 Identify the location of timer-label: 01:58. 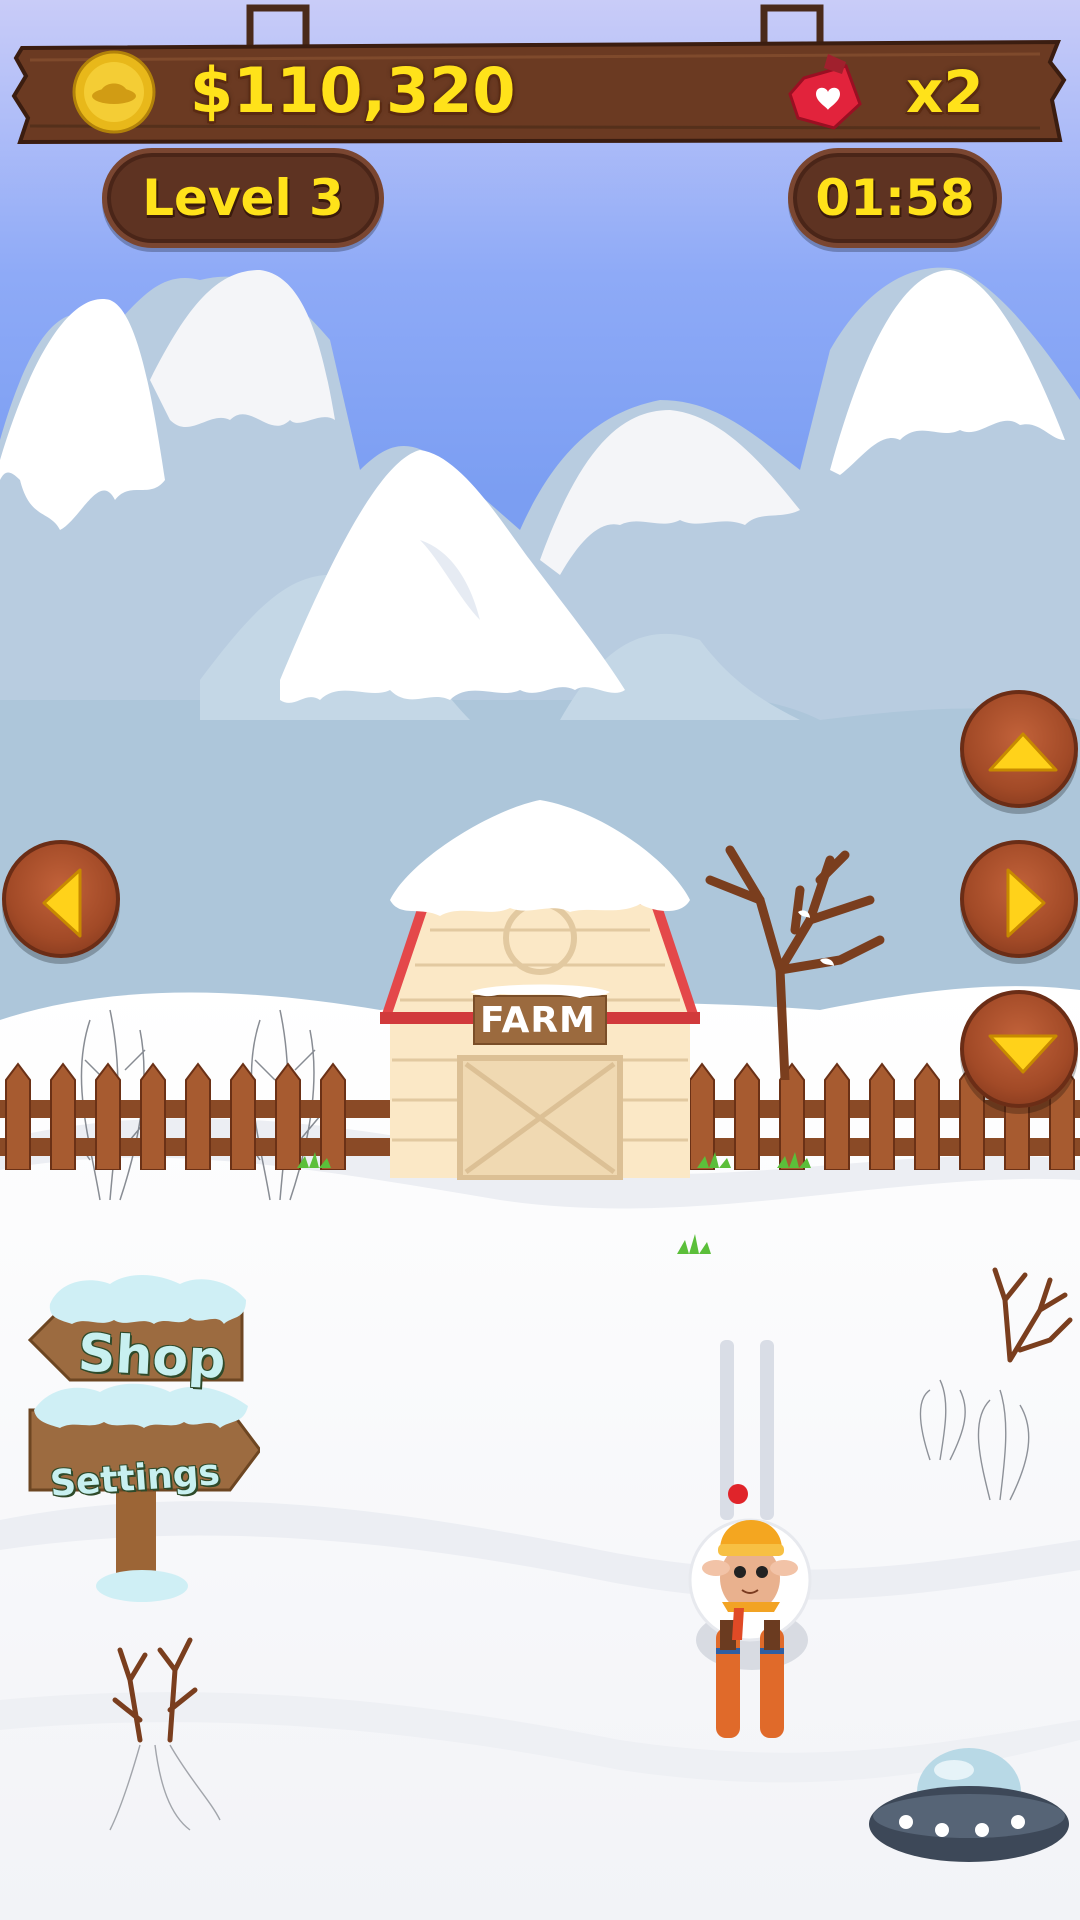
(895, 198).